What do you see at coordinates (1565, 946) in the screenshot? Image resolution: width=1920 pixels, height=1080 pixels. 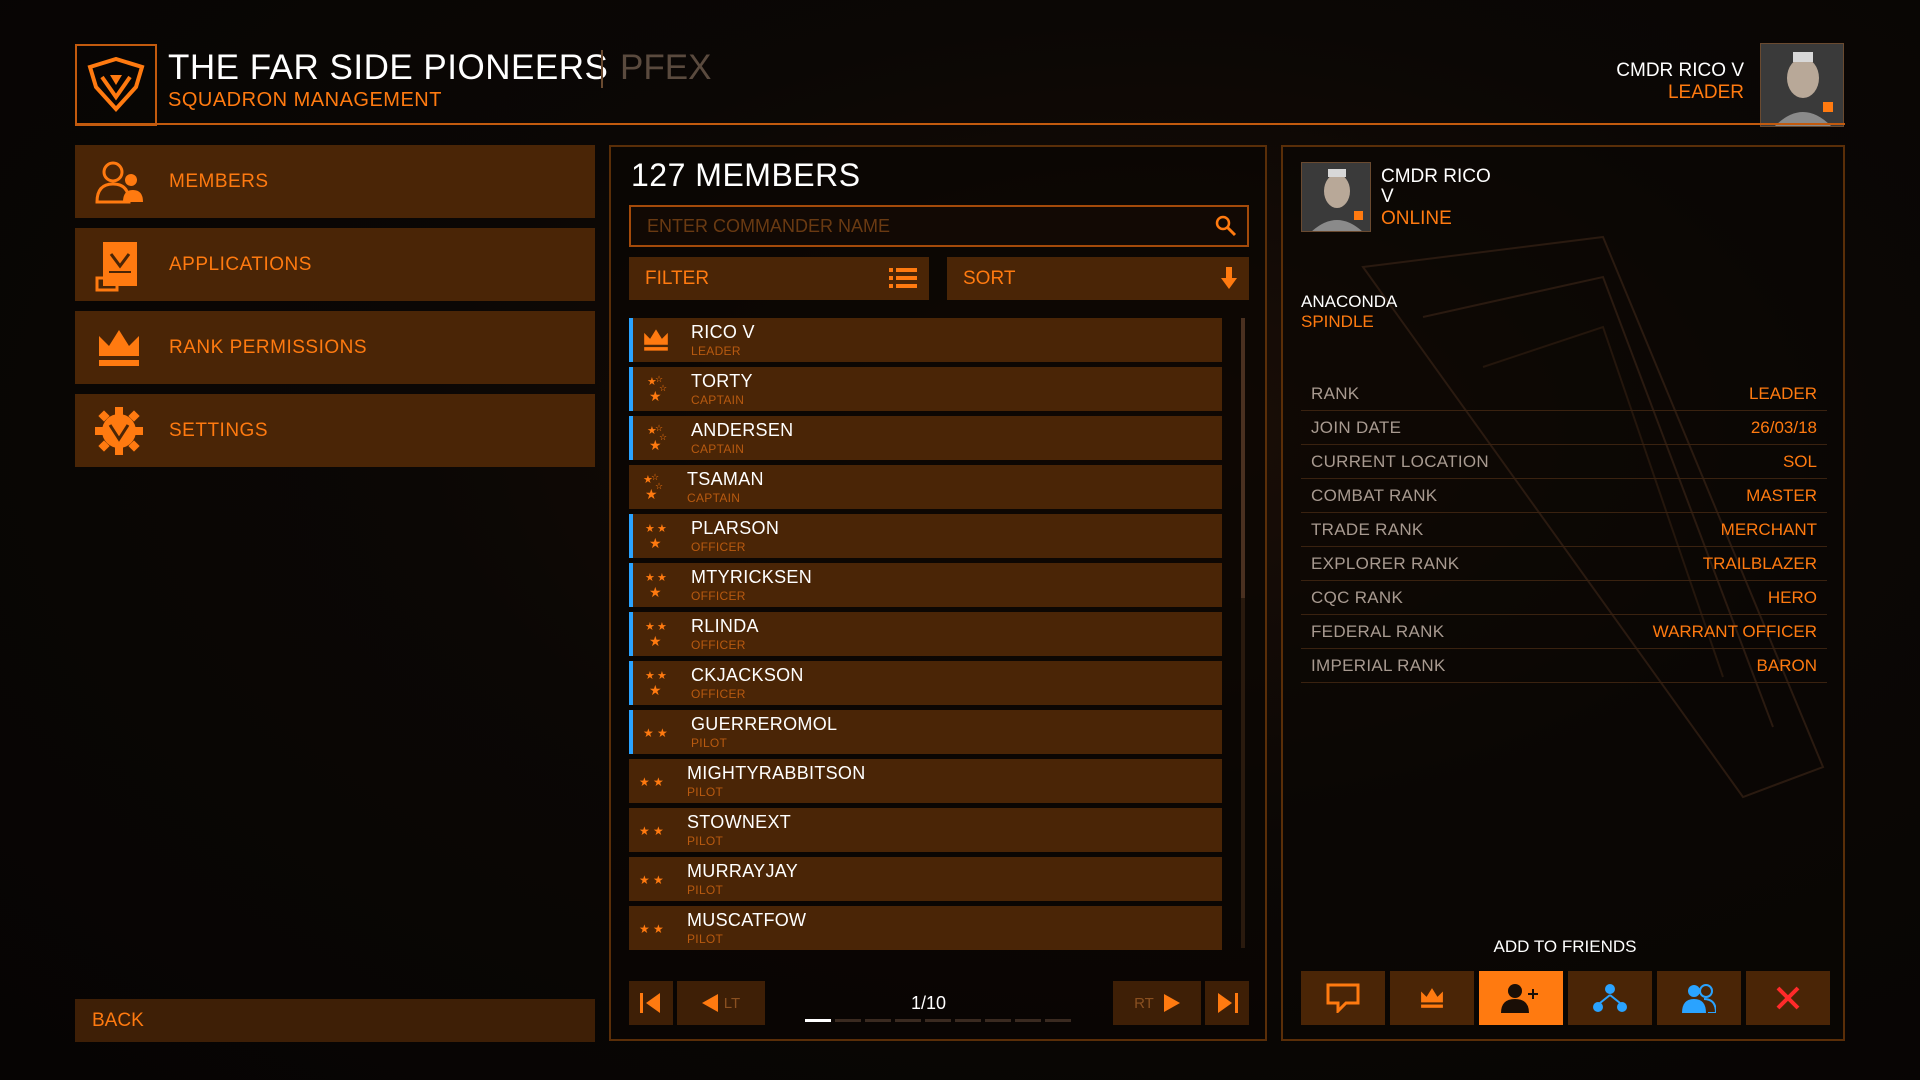 I see `action-hint: ADD TO FRIENDS` at bounding box center [1565, 946].